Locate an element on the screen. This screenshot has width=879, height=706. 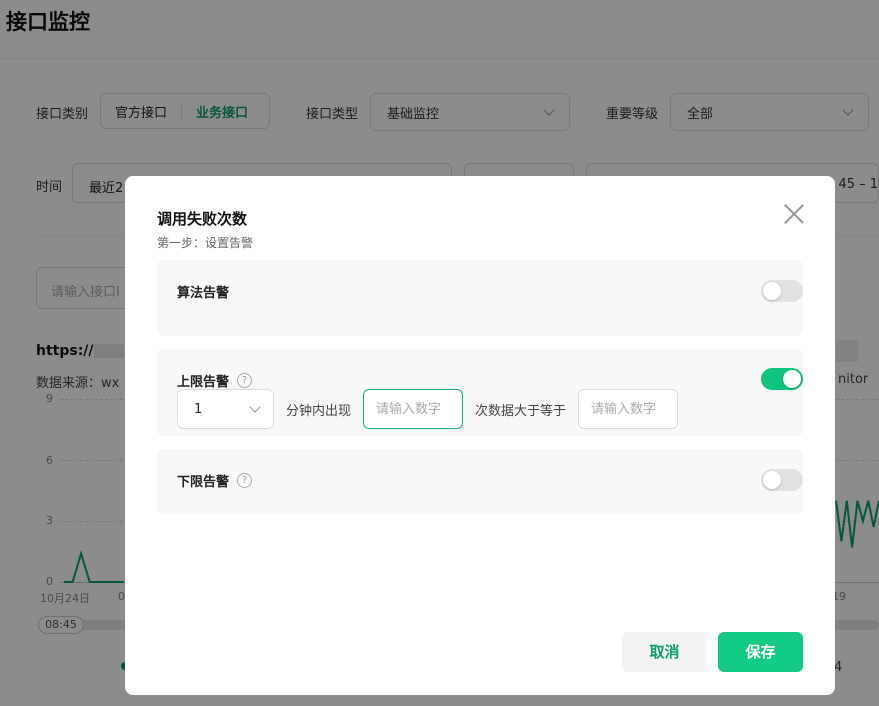
close-icon is located at coordinates (794, 214).